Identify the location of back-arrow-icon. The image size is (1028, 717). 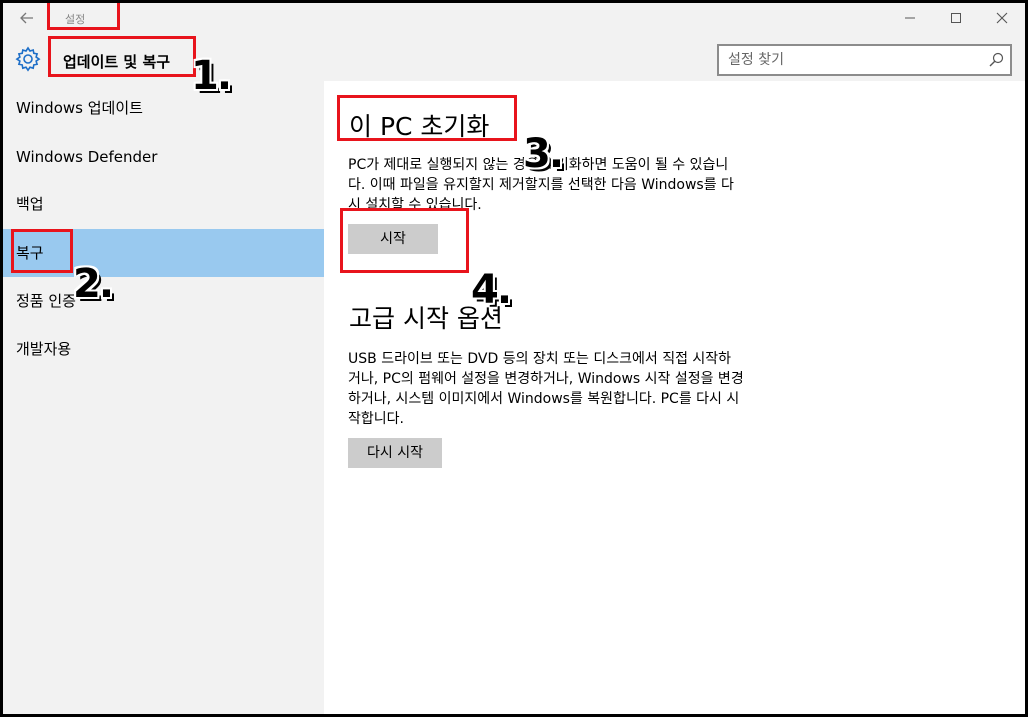
(26, 18).